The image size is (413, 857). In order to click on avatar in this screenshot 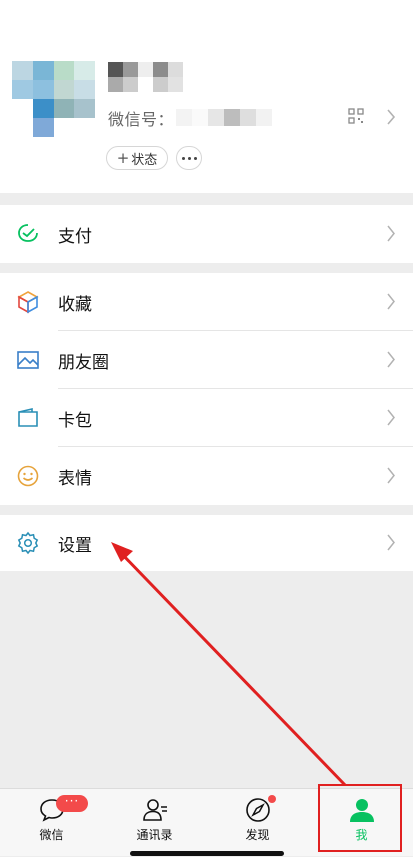, I will do `click(53, 99)`.